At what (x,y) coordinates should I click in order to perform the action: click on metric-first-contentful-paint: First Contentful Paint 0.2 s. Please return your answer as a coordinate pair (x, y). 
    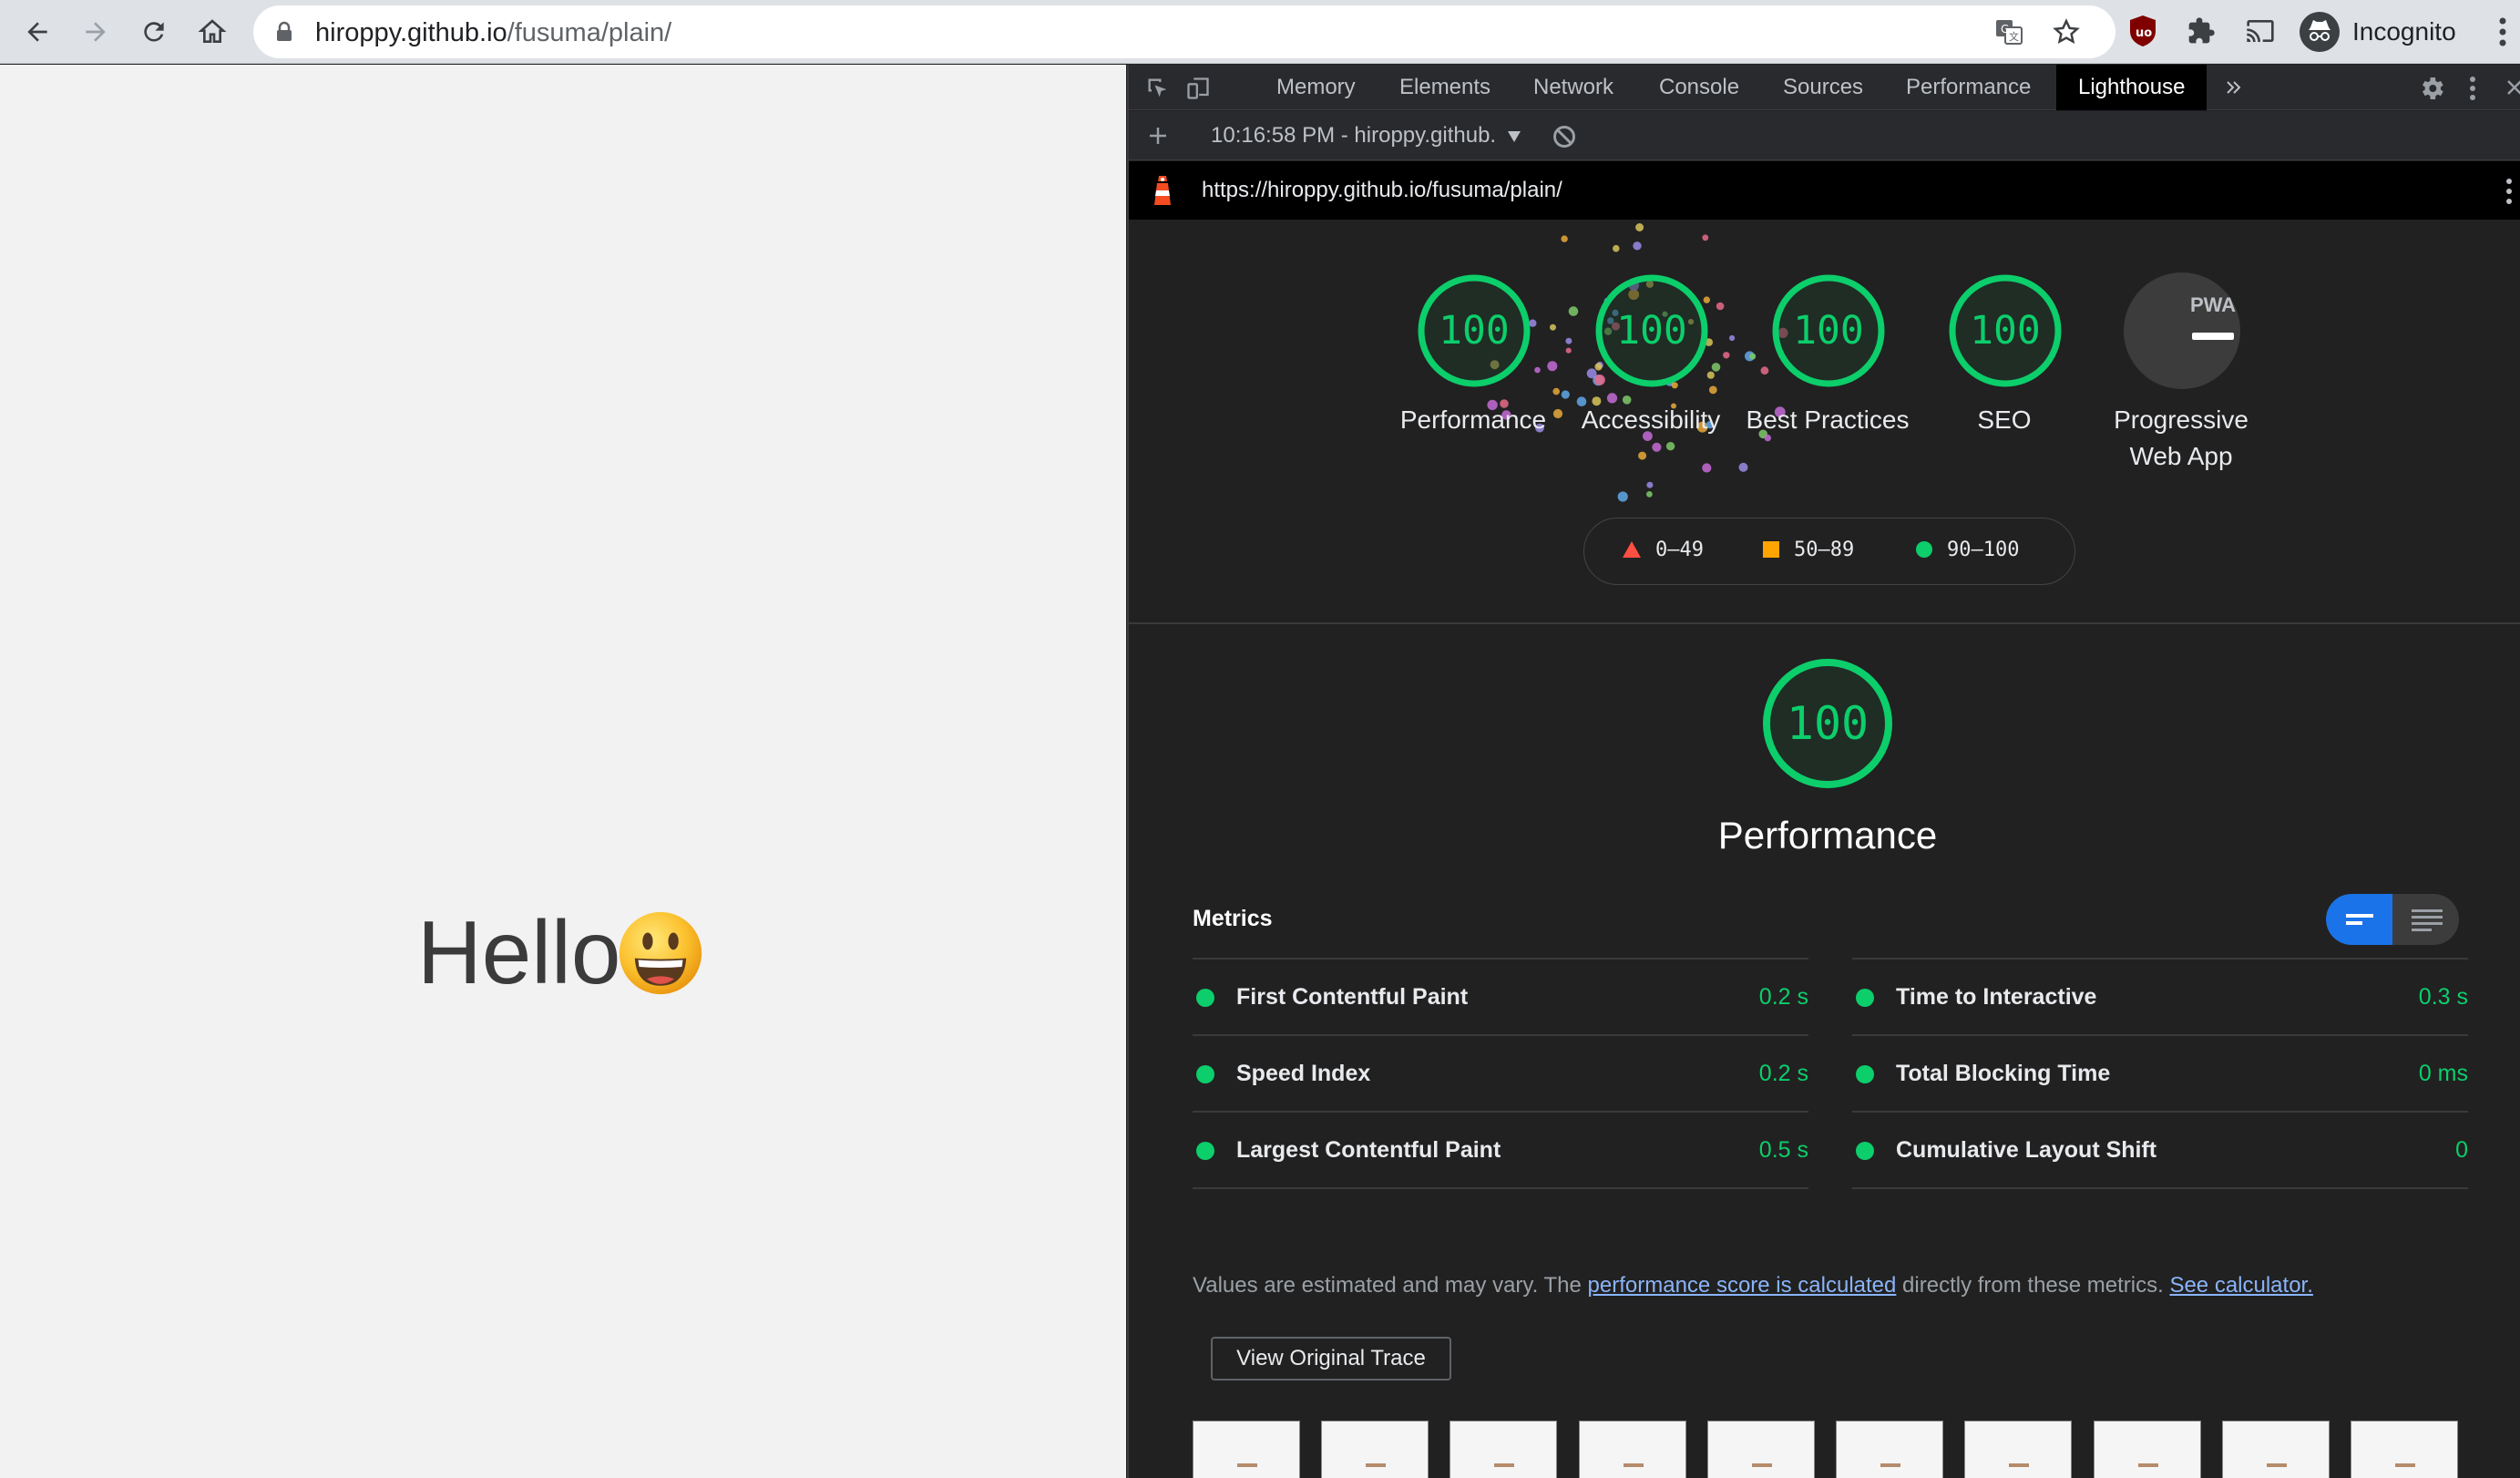
    Looking at the image, I should click on (1501, 996).